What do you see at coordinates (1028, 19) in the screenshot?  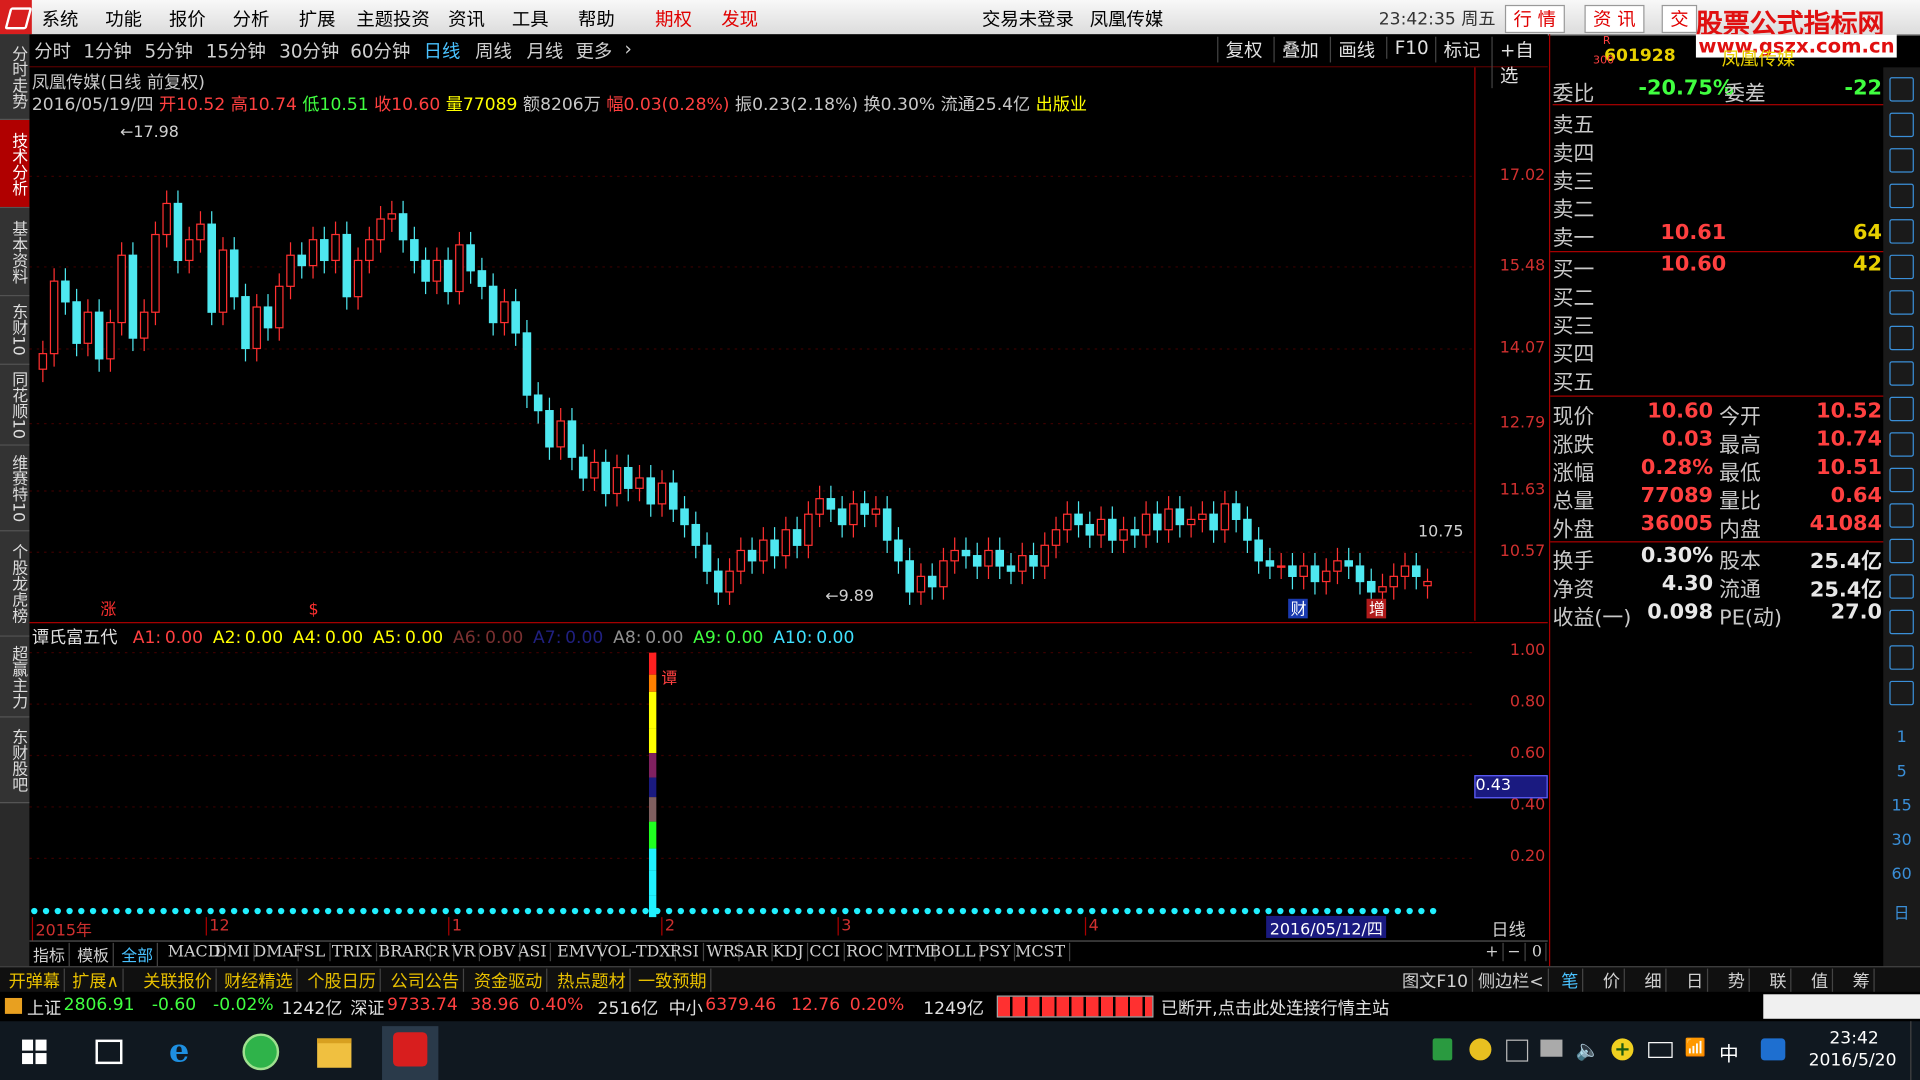 I see `login-status: 交易未登录` at bounding box center [1028, 19].